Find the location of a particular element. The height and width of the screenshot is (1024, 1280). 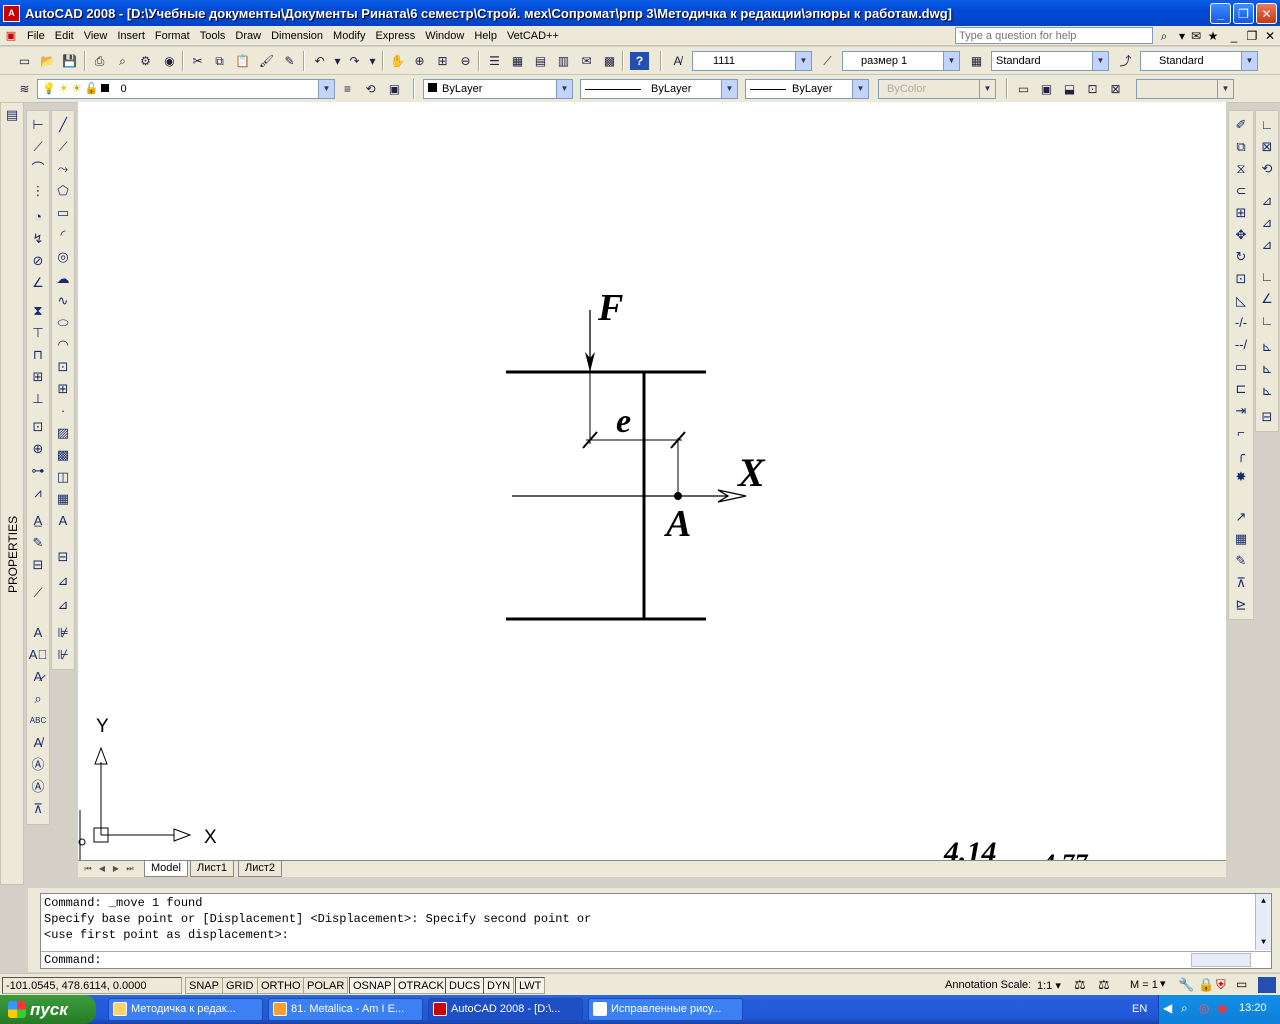

doc-minimize-button: _ is located at coordinates (1234, 36).